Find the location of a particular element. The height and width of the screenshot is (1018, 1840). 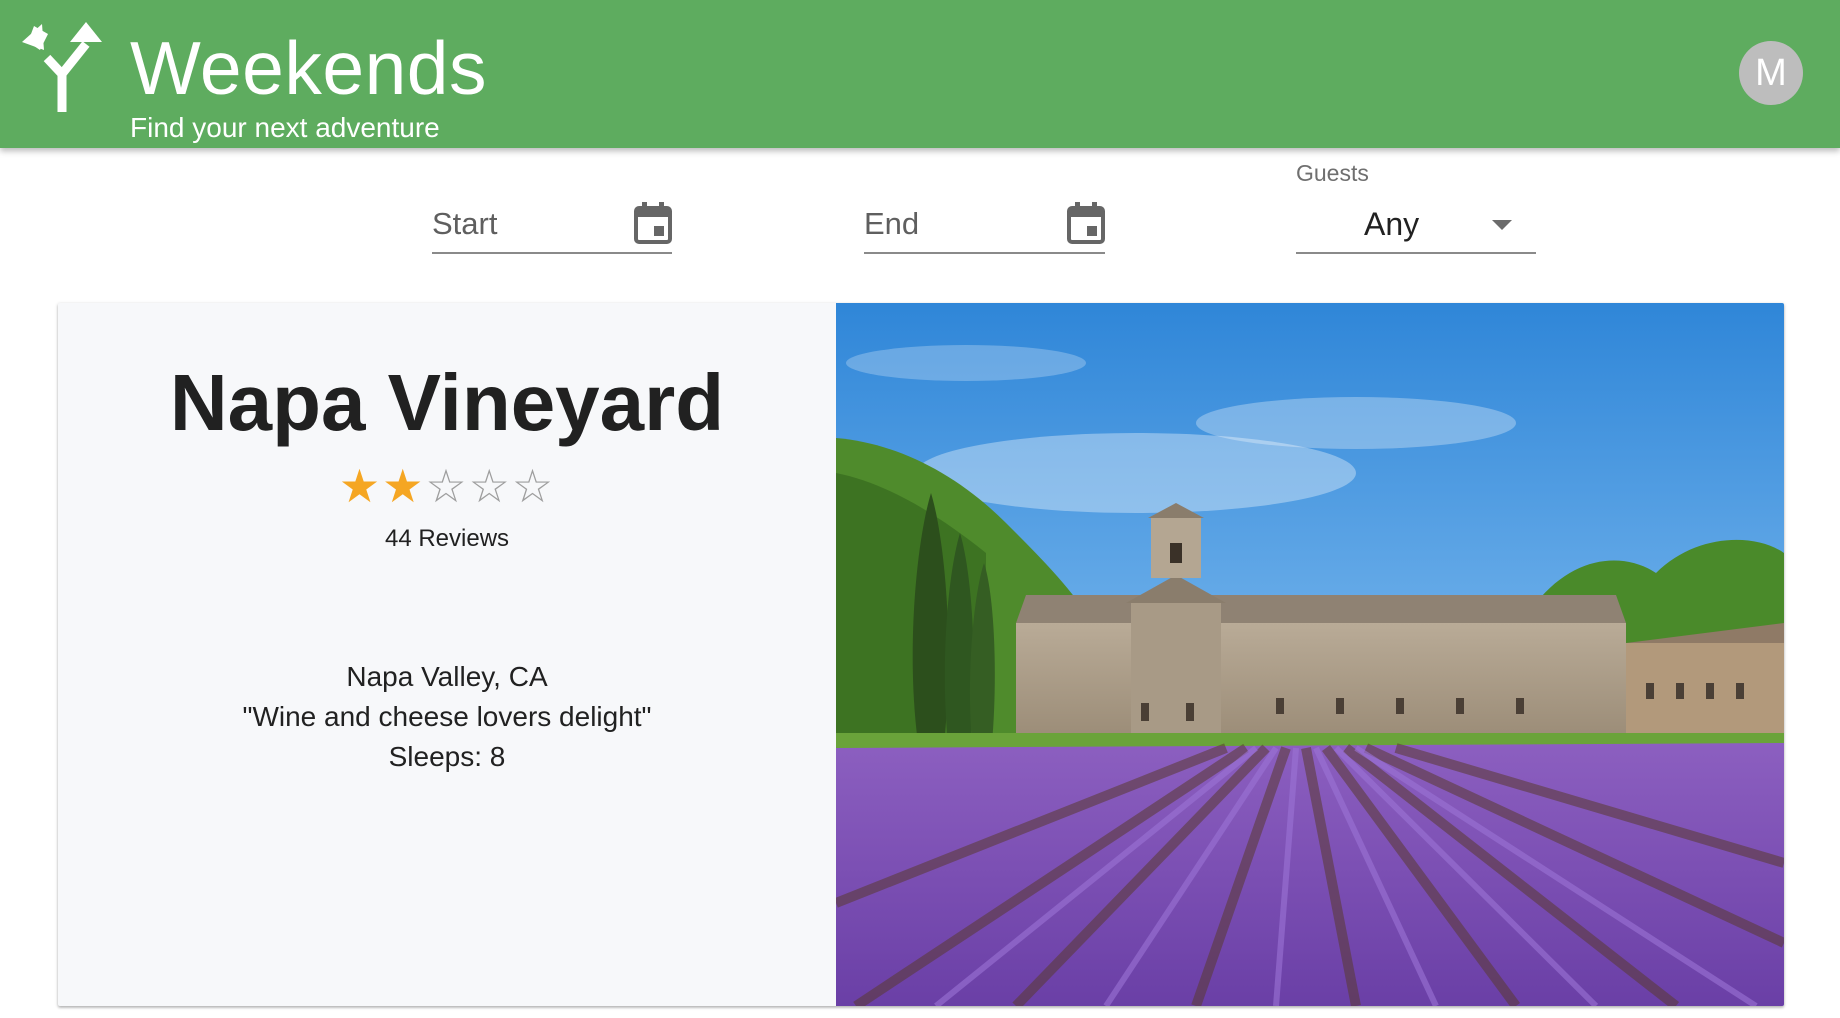

app-bar: Weekends Find your next adventure M is located at coordinates (920, 74).